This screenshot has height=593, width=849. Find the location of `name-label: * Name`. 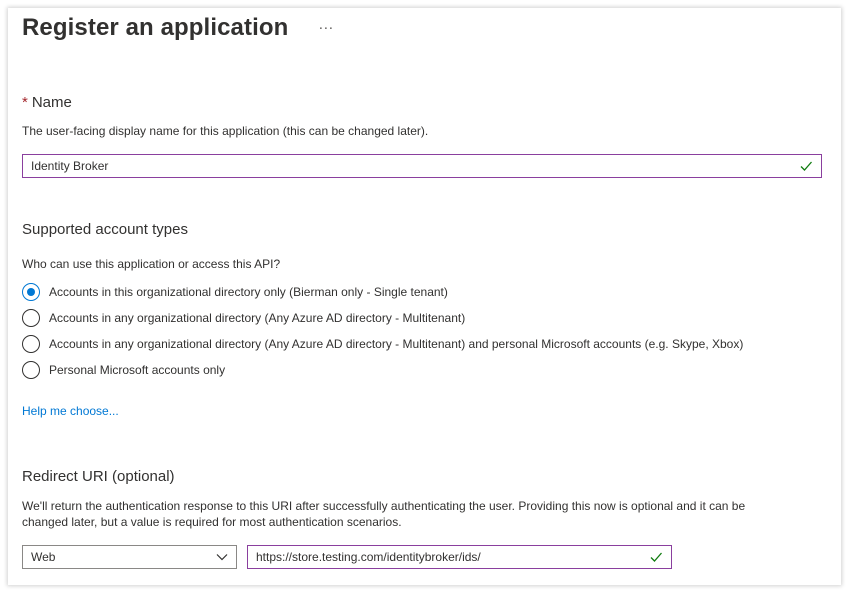

name-label: * Name is located at coordinates (47, 102).